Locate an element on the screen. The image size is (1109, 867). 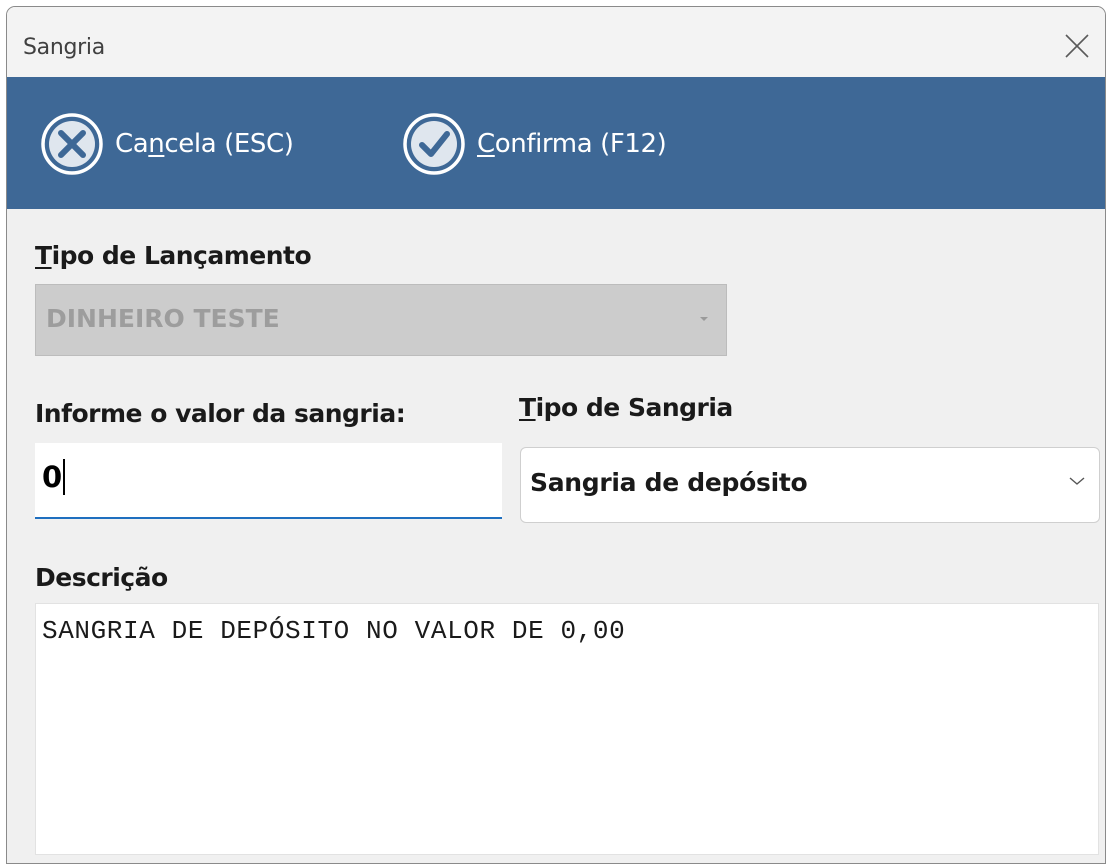
window-title: Sangria is located at coordinates (64, 47).